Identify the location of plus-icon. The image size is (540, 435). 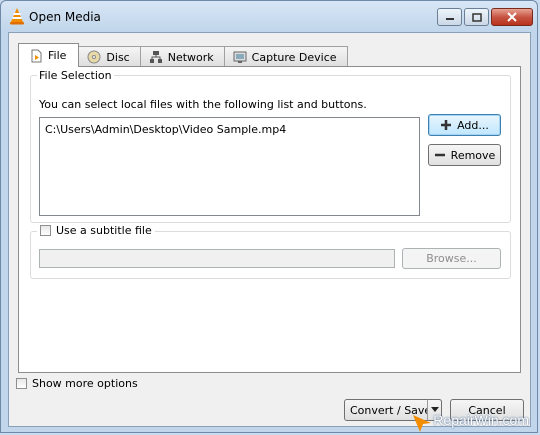
(446, 125).